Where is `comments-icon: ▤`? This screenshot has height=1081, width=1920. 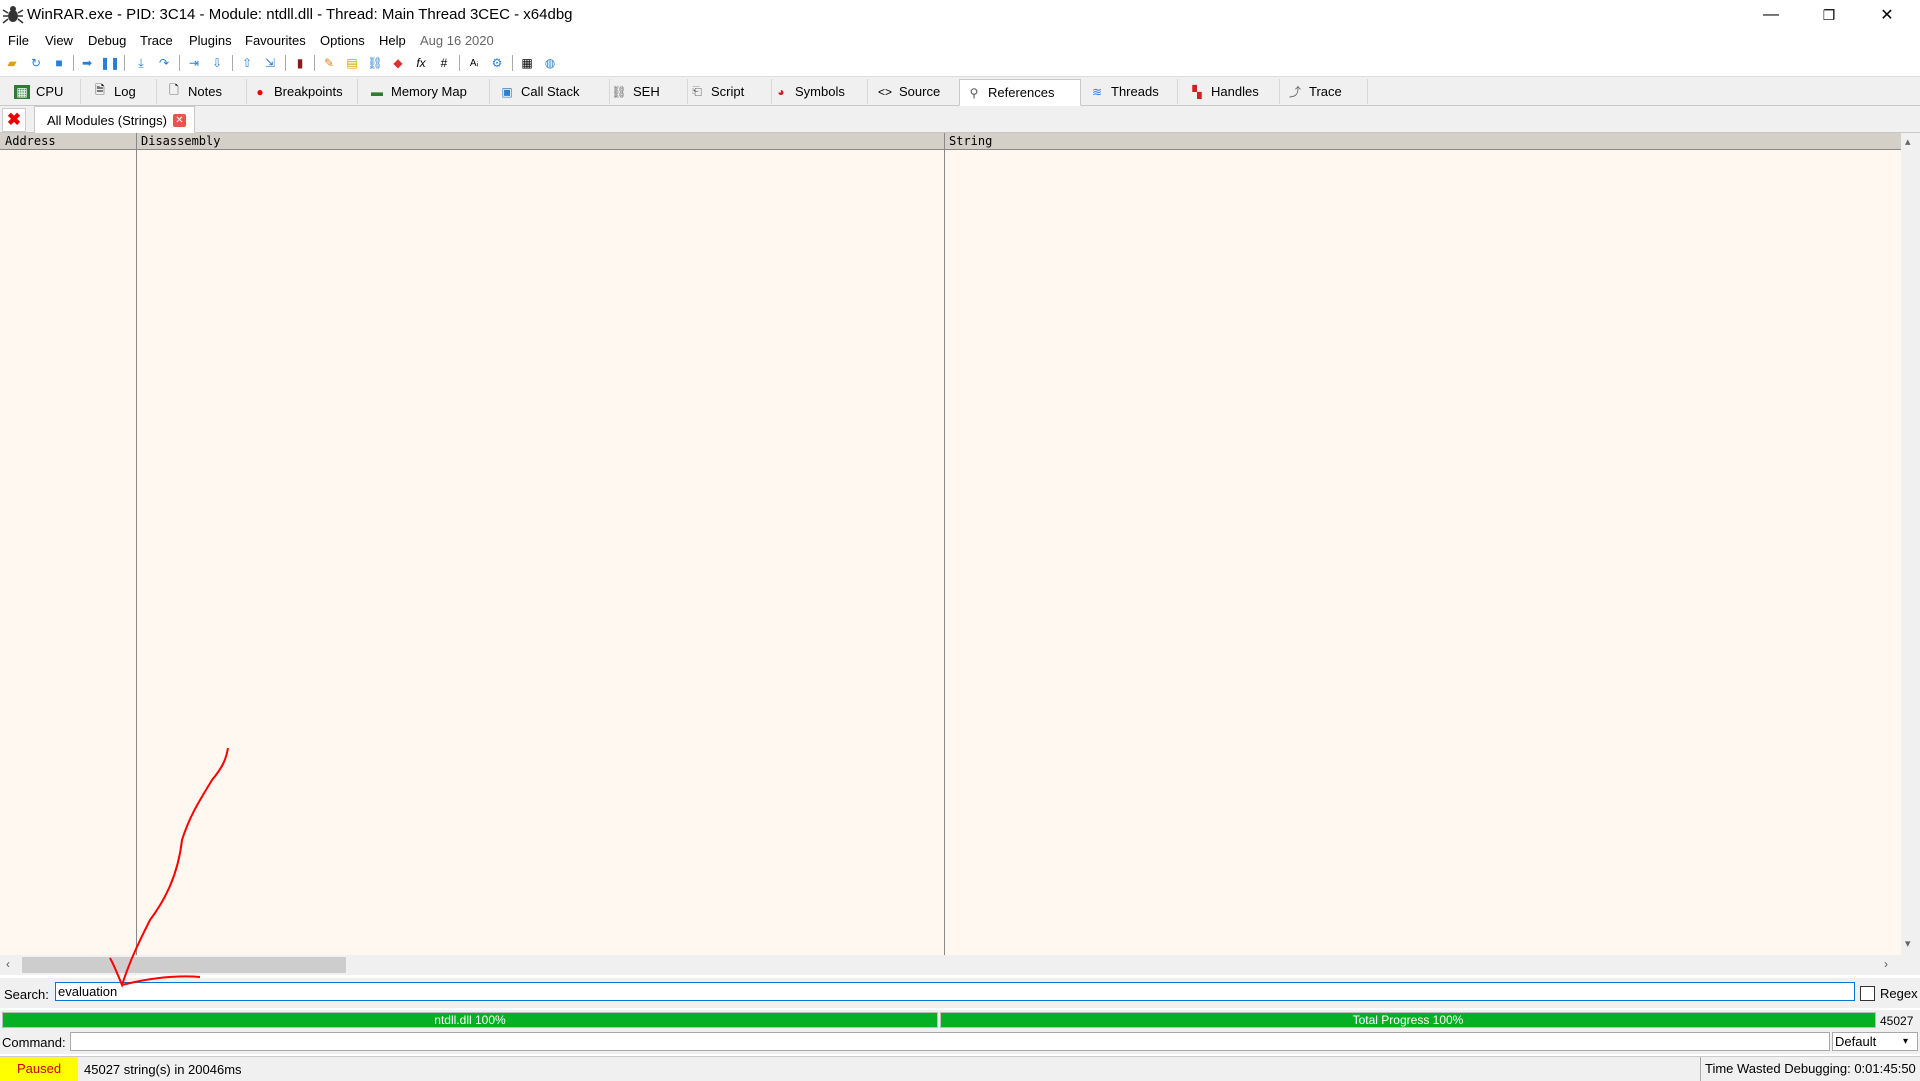
comments-icon: ▤ is located at coordinates (352, 63).